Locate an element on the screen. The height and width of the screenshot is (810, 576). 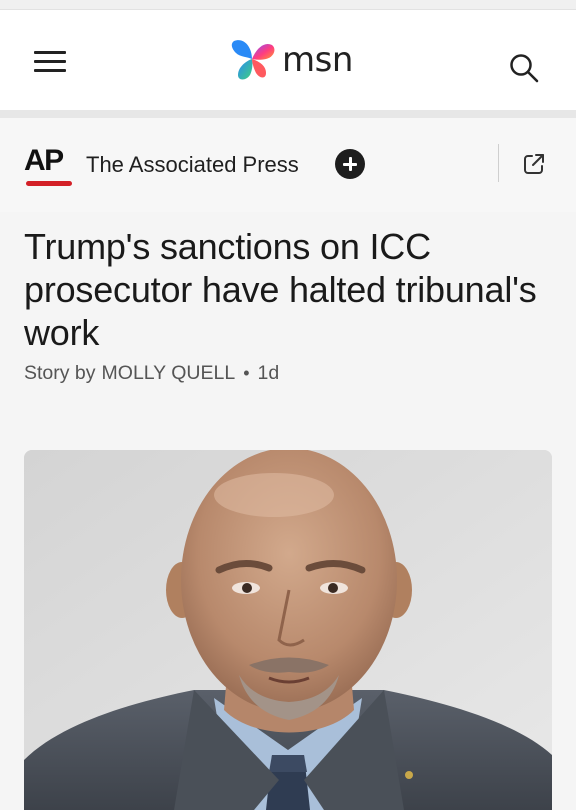
search-icon is located at coordinates (524, 68).